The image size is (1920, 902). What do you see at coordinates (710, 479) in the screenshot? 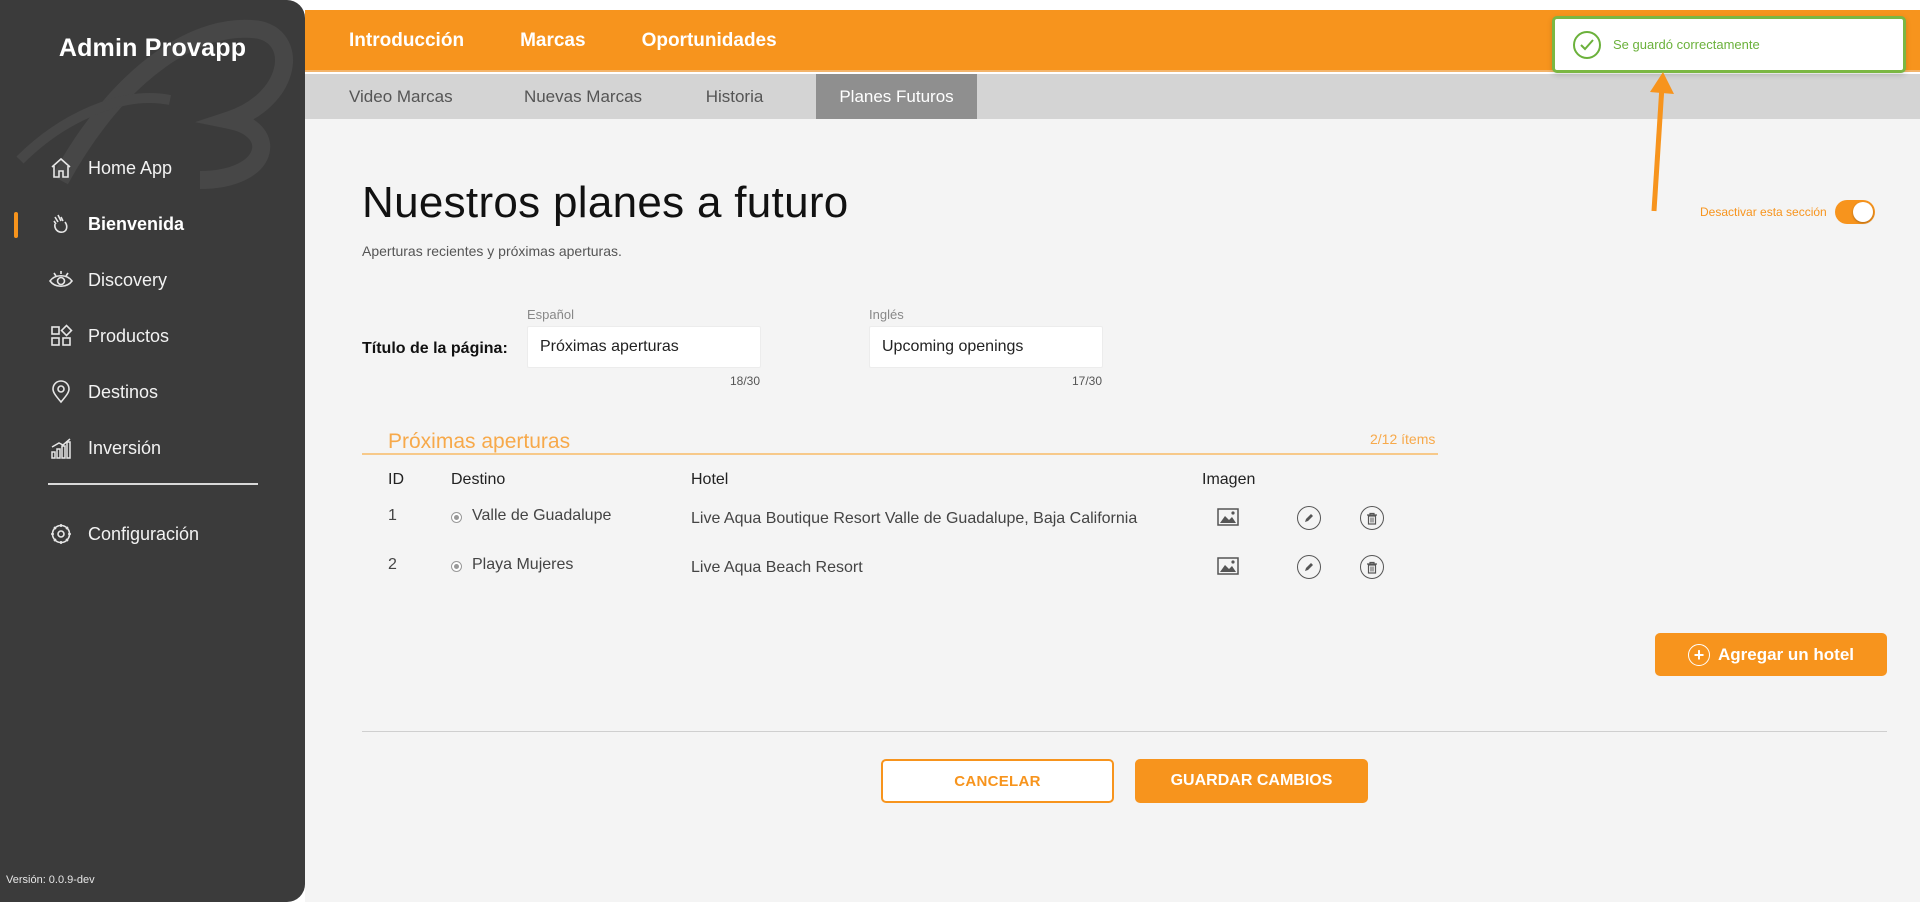
I see `column-header-hotel: Hotel` at bounding box center [710, 479].